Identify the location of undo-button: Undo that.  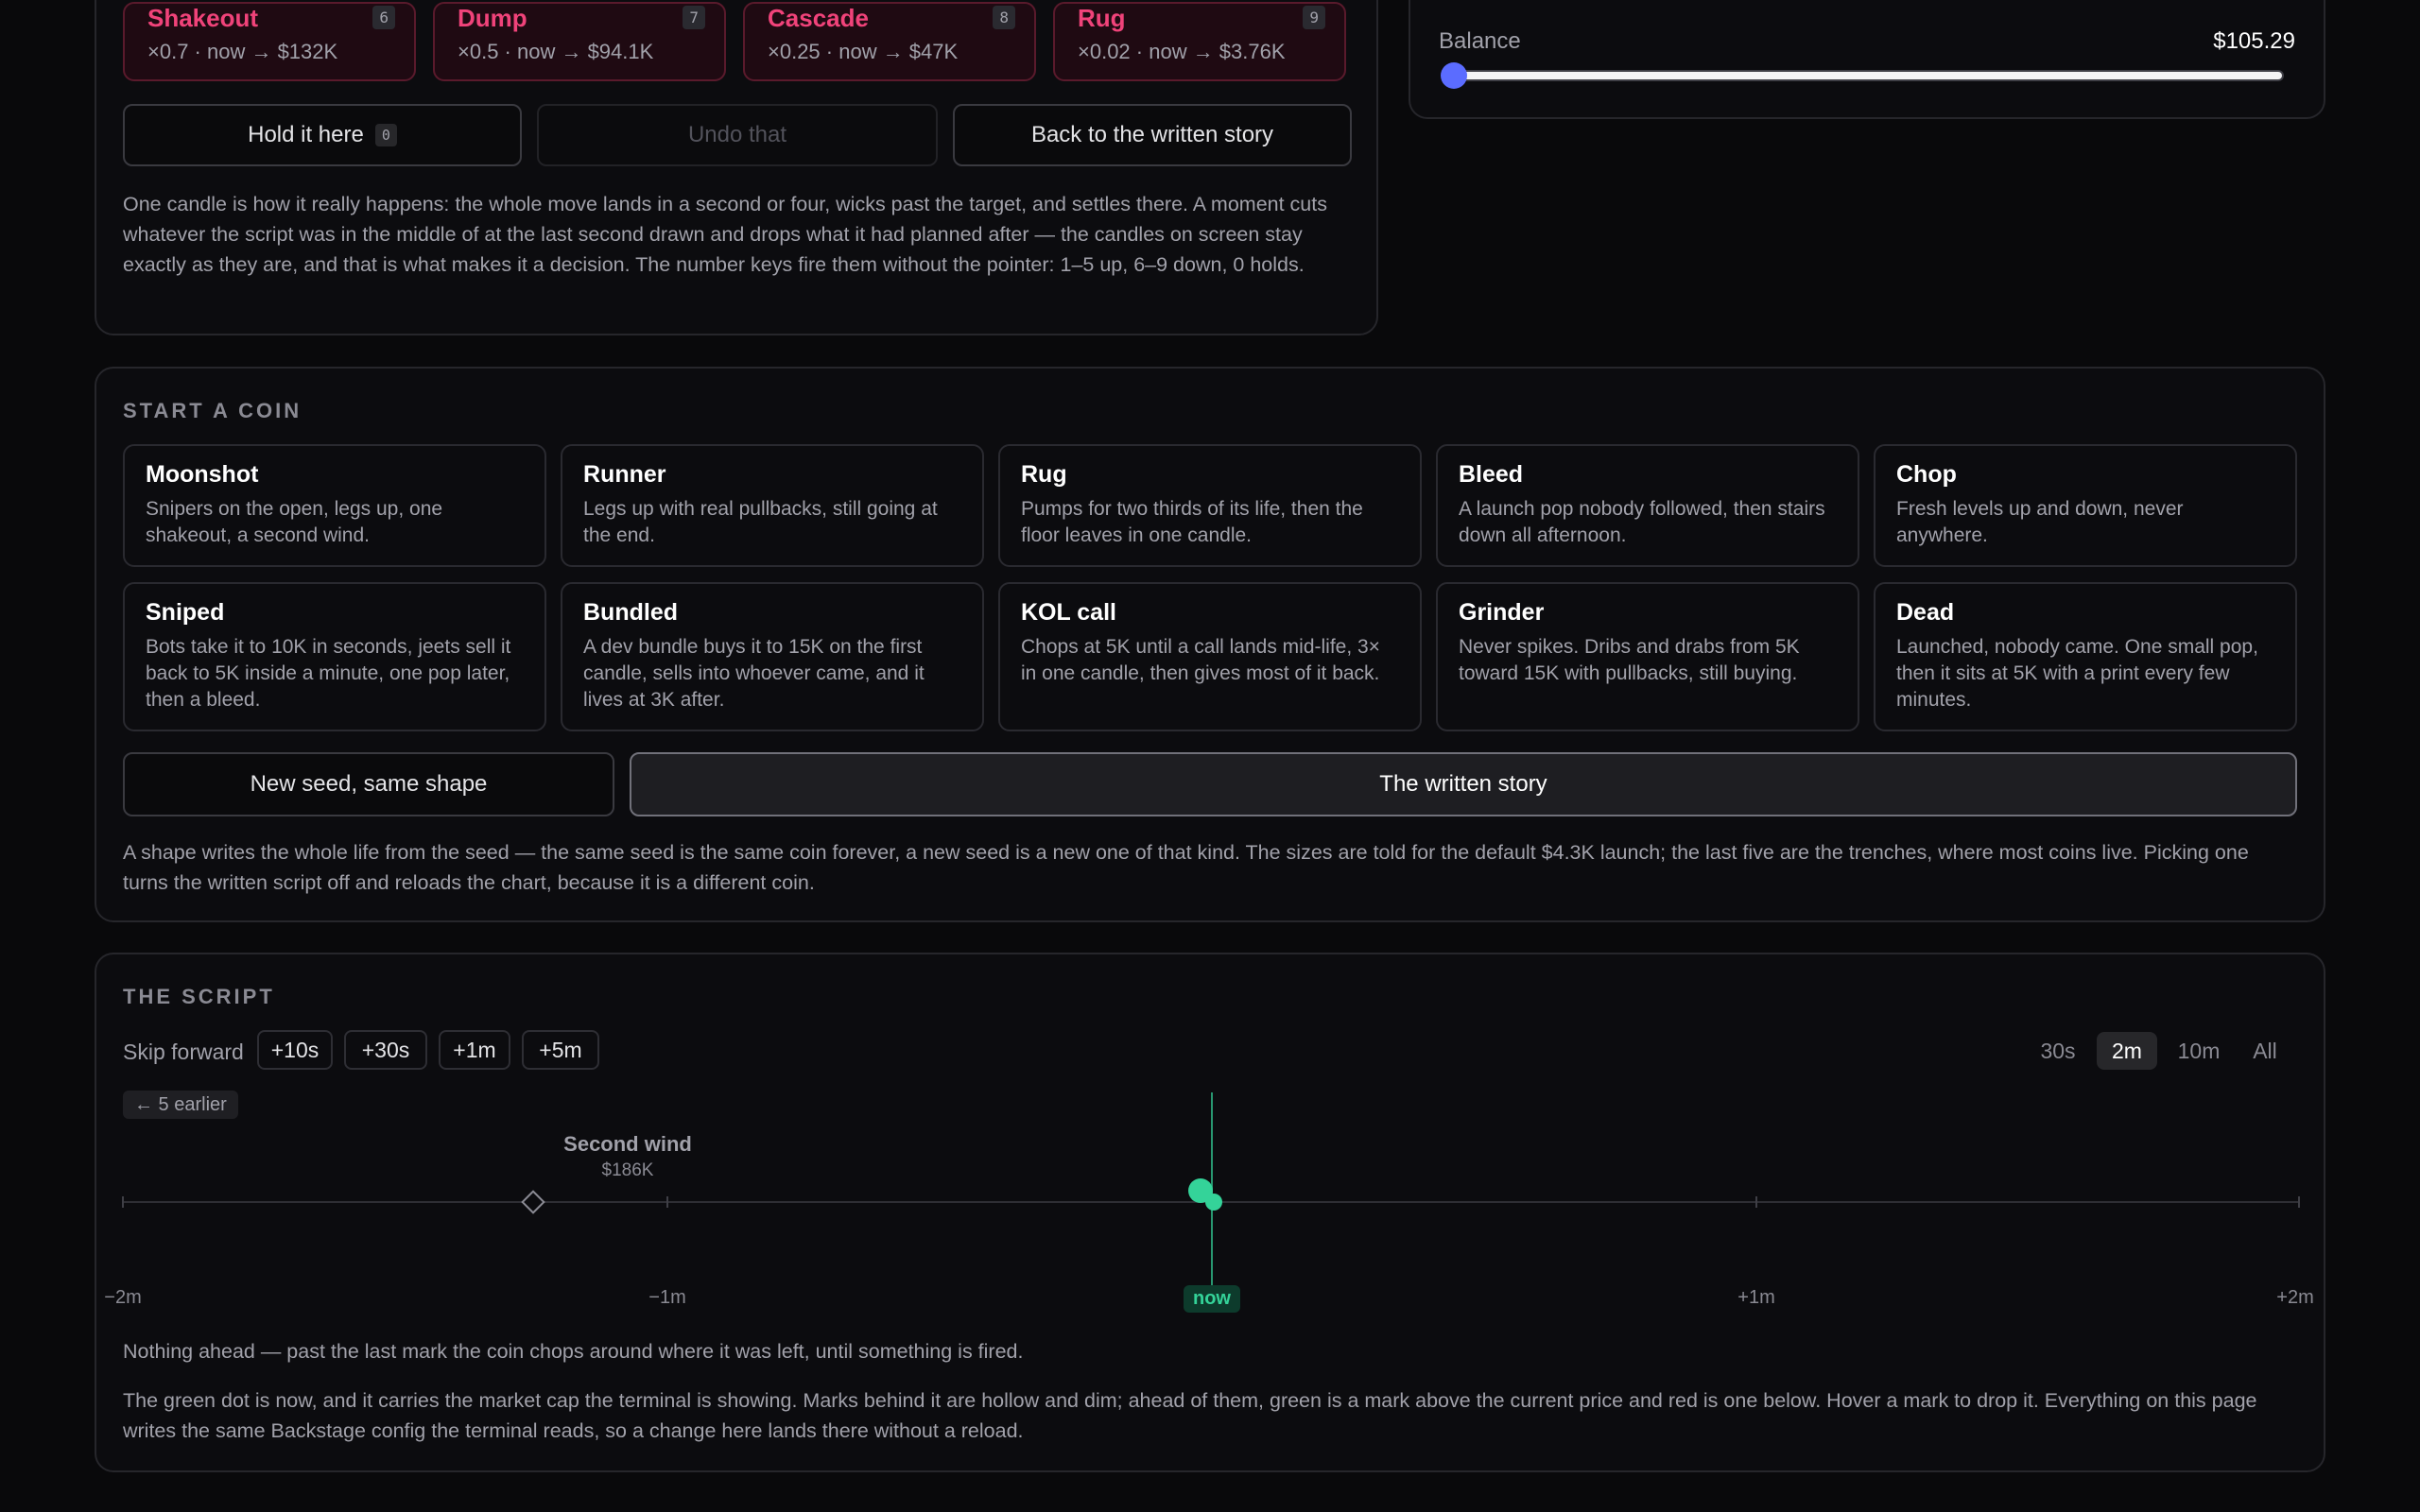
(737, 135).